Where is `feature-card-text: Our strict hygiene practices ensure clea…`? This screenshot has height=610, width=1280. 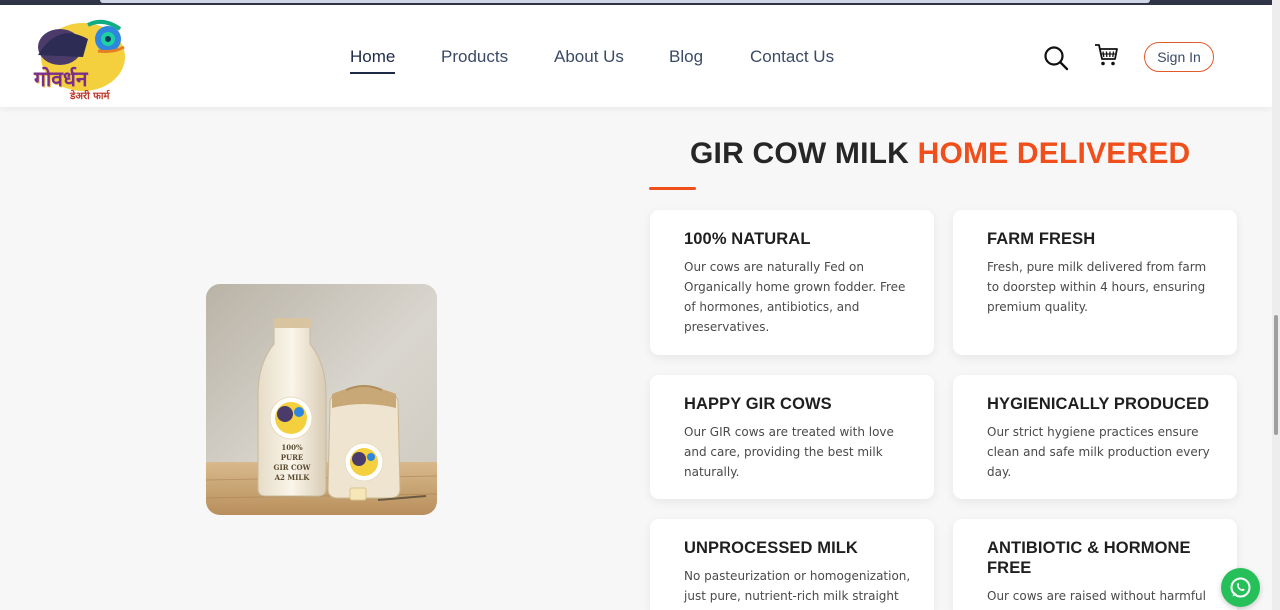 feature-card-text: Our strict hygiene practices ensure clea… is located at coordinates (1098, 452).